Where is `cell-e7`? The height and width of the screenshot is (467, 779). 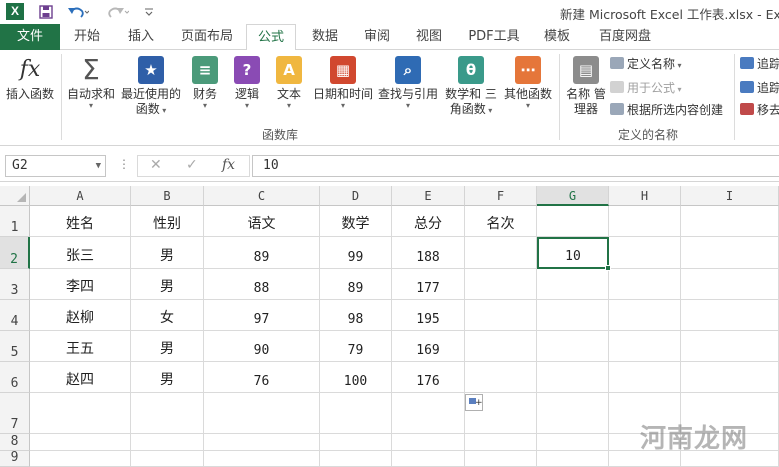
cell-e7 is located at coordinates (428, 413).